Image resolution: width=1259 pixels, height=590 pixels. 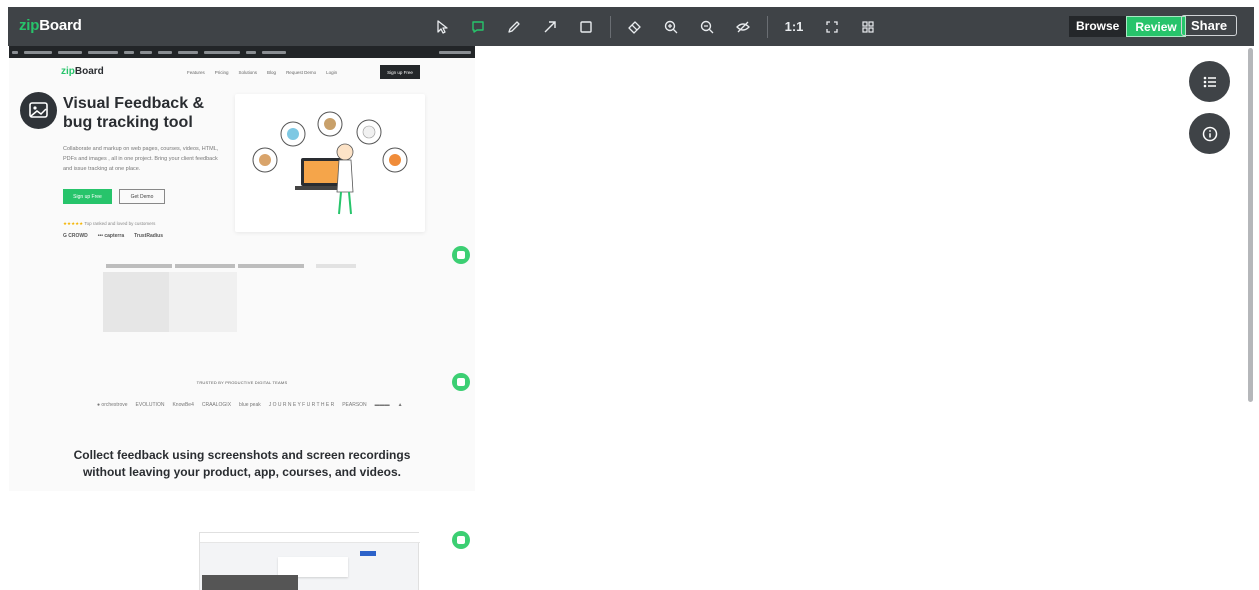 I want to click on hero-illustration, so click(x=330, y=163).